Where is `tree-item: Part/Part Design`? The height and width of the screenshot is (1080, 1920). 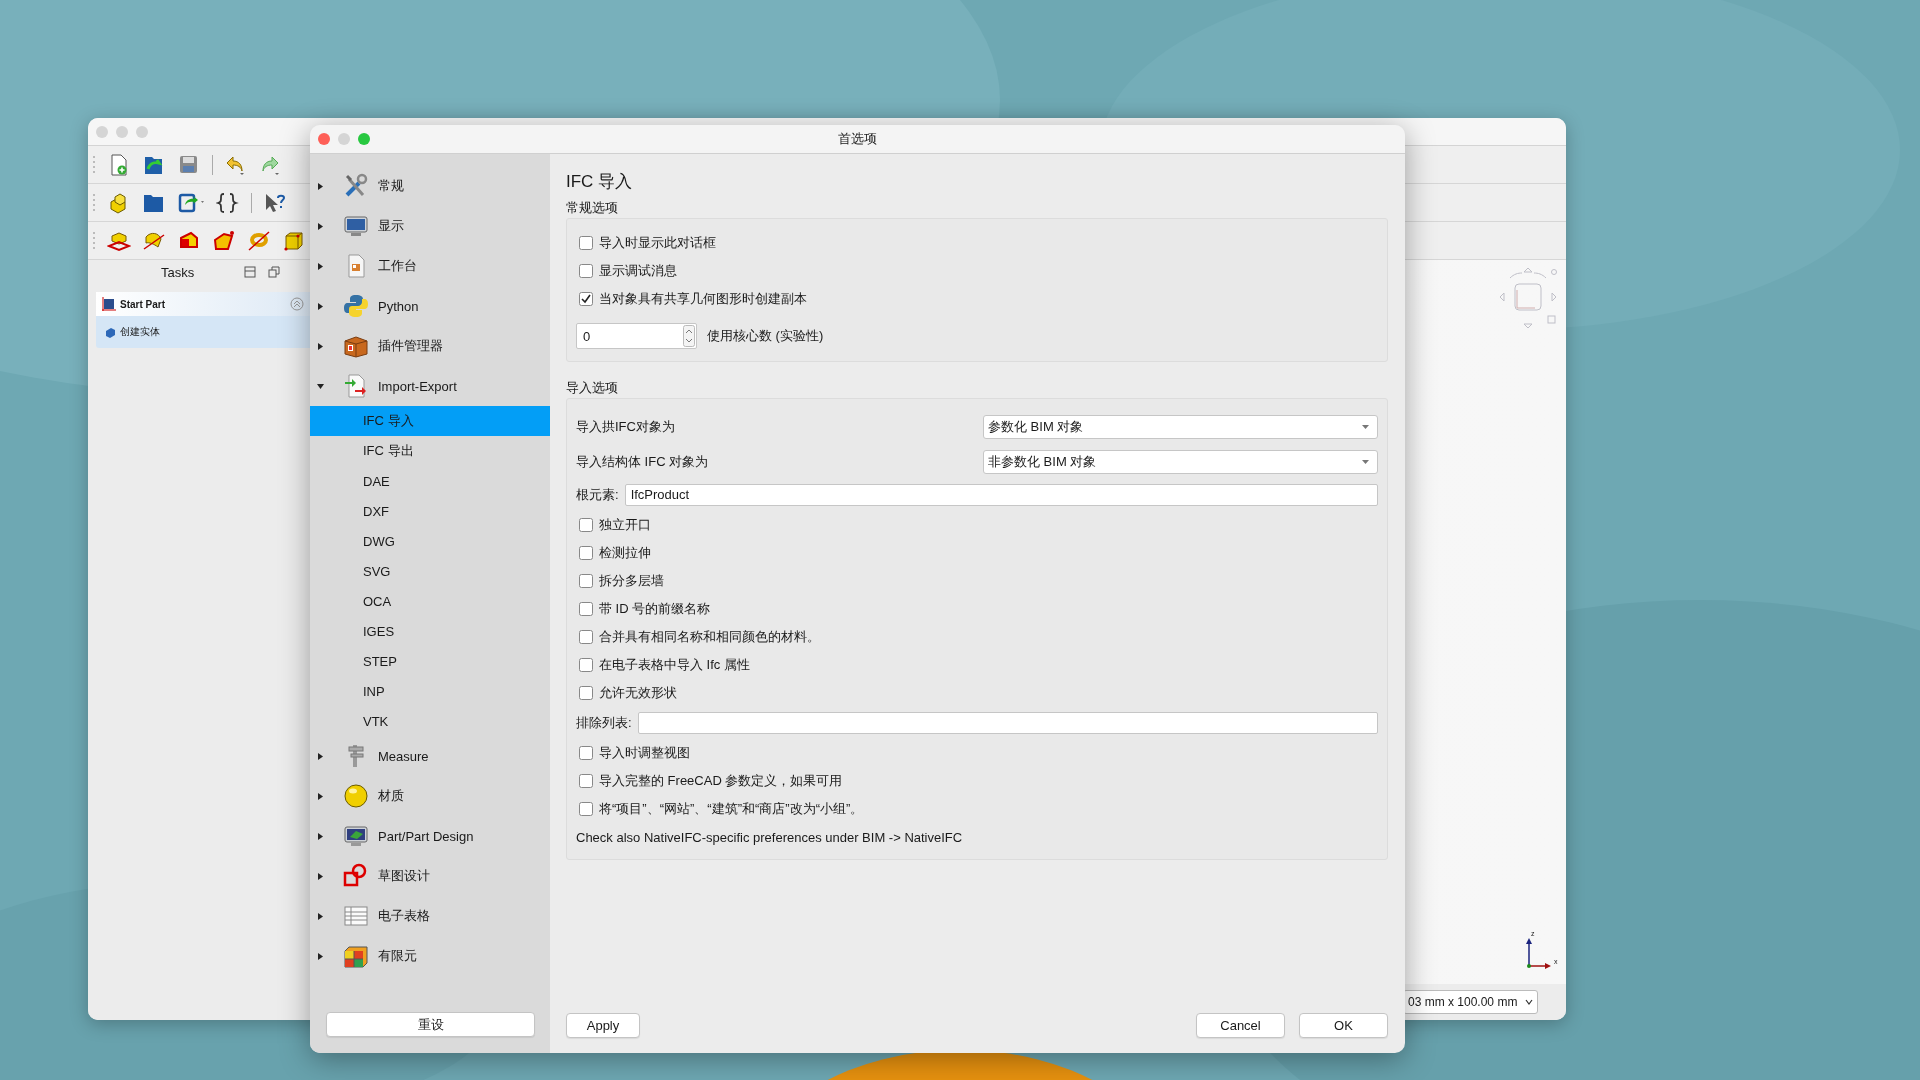 tree-item: Part/Part Design is located at coordinates (430, 836).